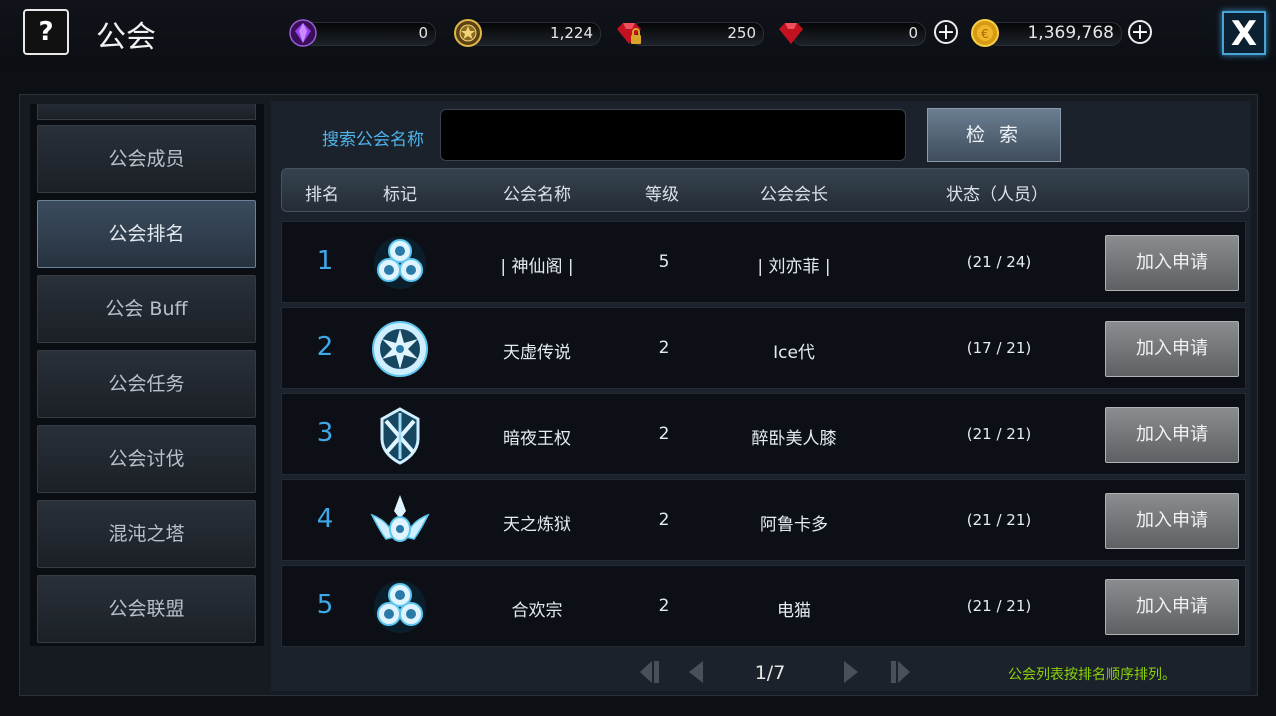 The width and height of the screenshot is (1276, 716). I want to click on sidebar-item-partial, so click(146, 112).